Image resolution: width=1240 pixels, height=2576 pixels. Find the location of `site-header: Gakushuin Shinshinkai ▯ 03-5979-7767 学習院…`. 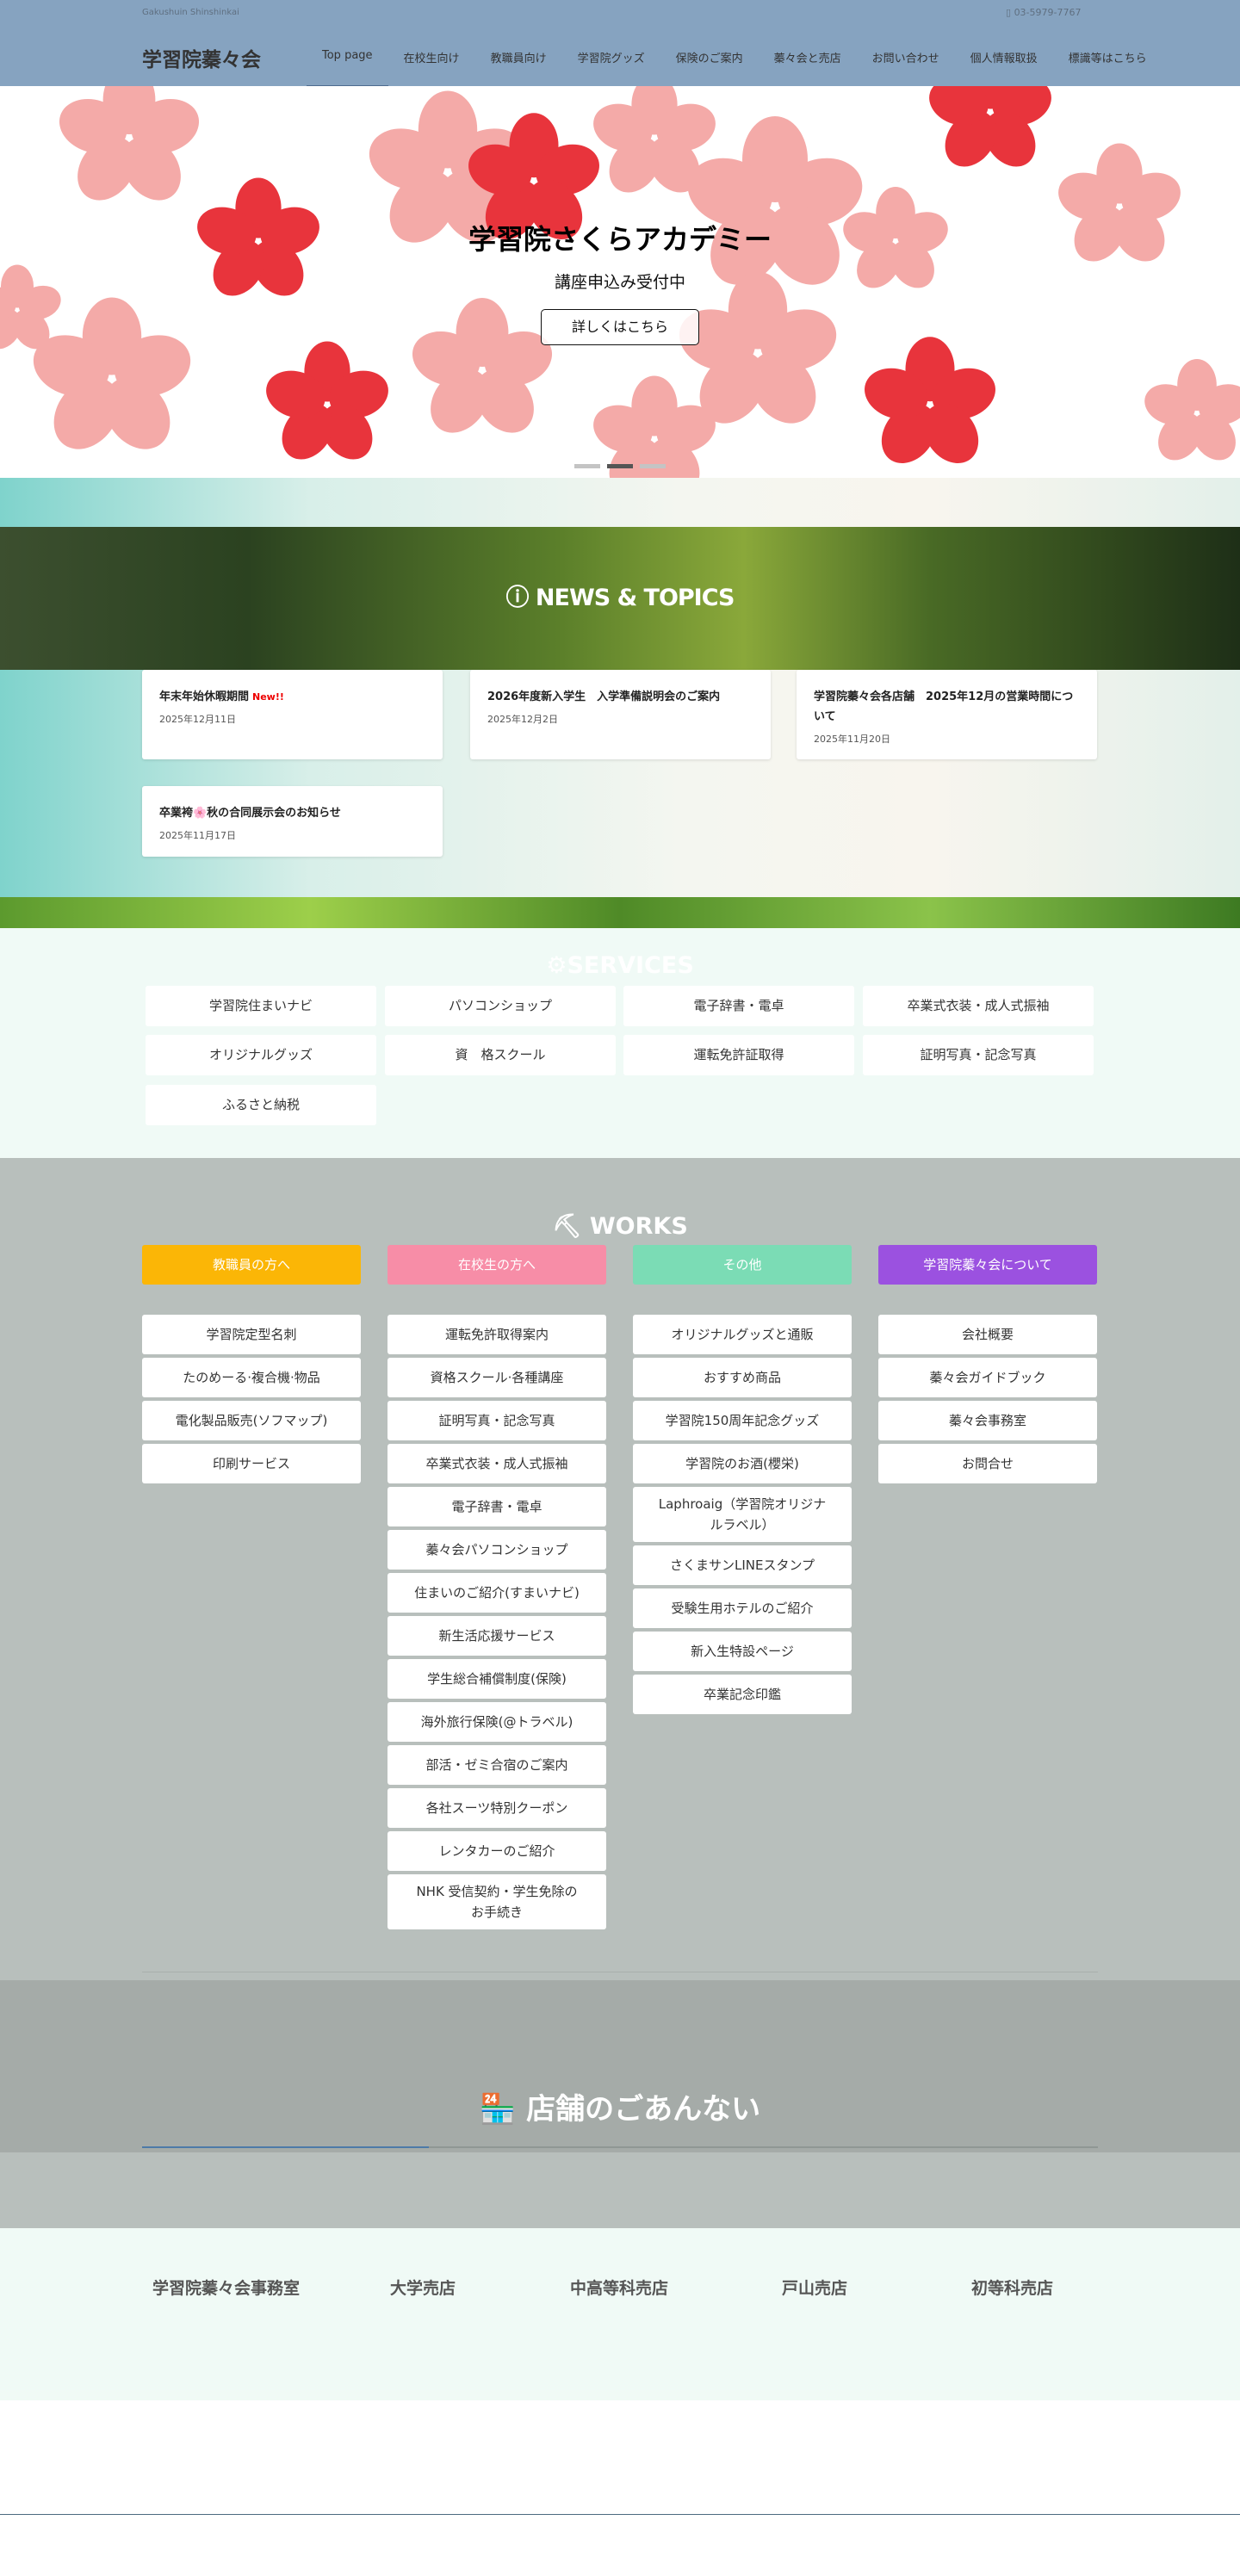

site-header: Gakushuin Shinshinkai ▯ 03-5979-7767 学習院… is located at coordinates (620, 44).